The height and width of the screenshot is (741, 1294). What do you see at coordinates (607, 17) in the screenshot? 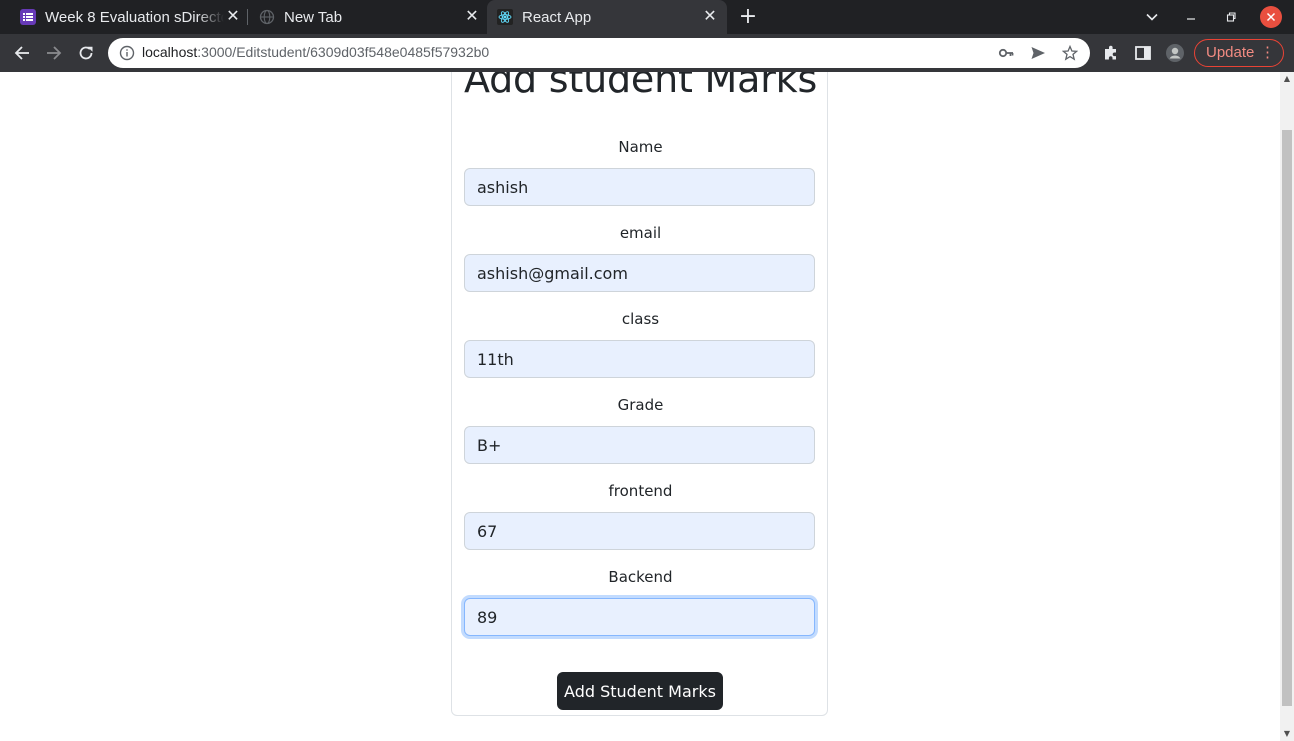
I see `tab-react-app: React App ✕` at bounding box center [607, 17].